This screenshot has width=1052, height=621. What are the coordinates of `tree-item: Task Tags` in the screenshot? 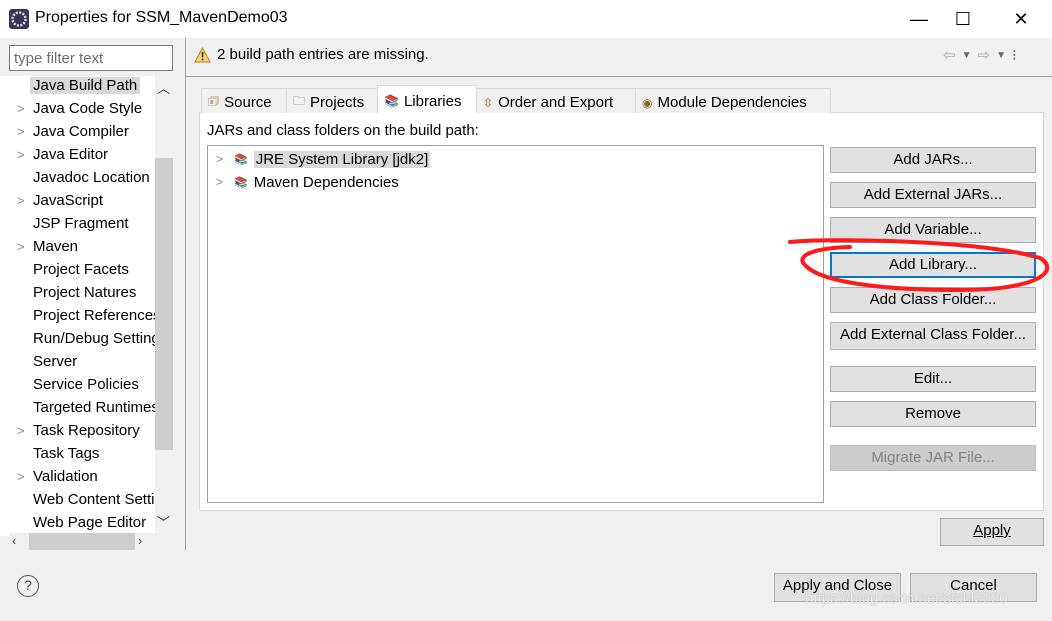 It's located at (77, 455).